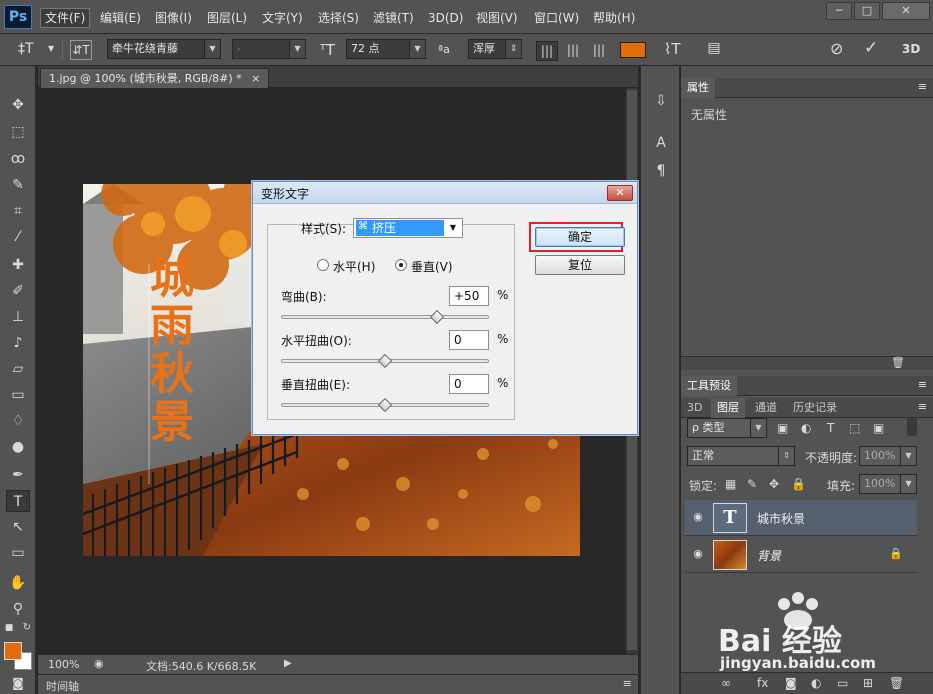 The height and width of the screenshot is (694, 933). I want to click on text-orientation-icon: ⇵T, so click(81, 50).